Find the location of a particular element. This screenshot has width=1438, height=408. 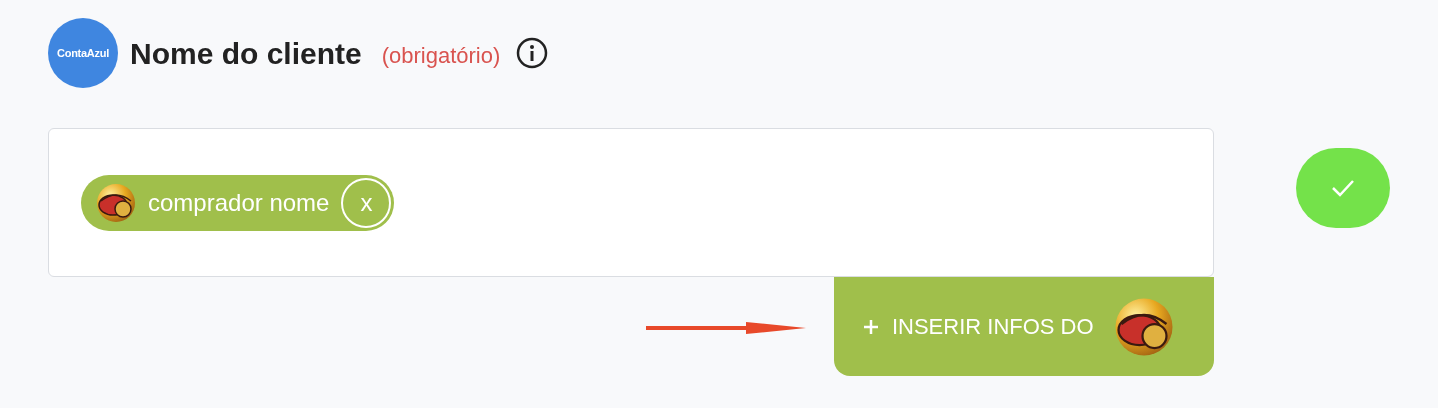

required-label: (obrigatório) is located at coordinates (441, 55).